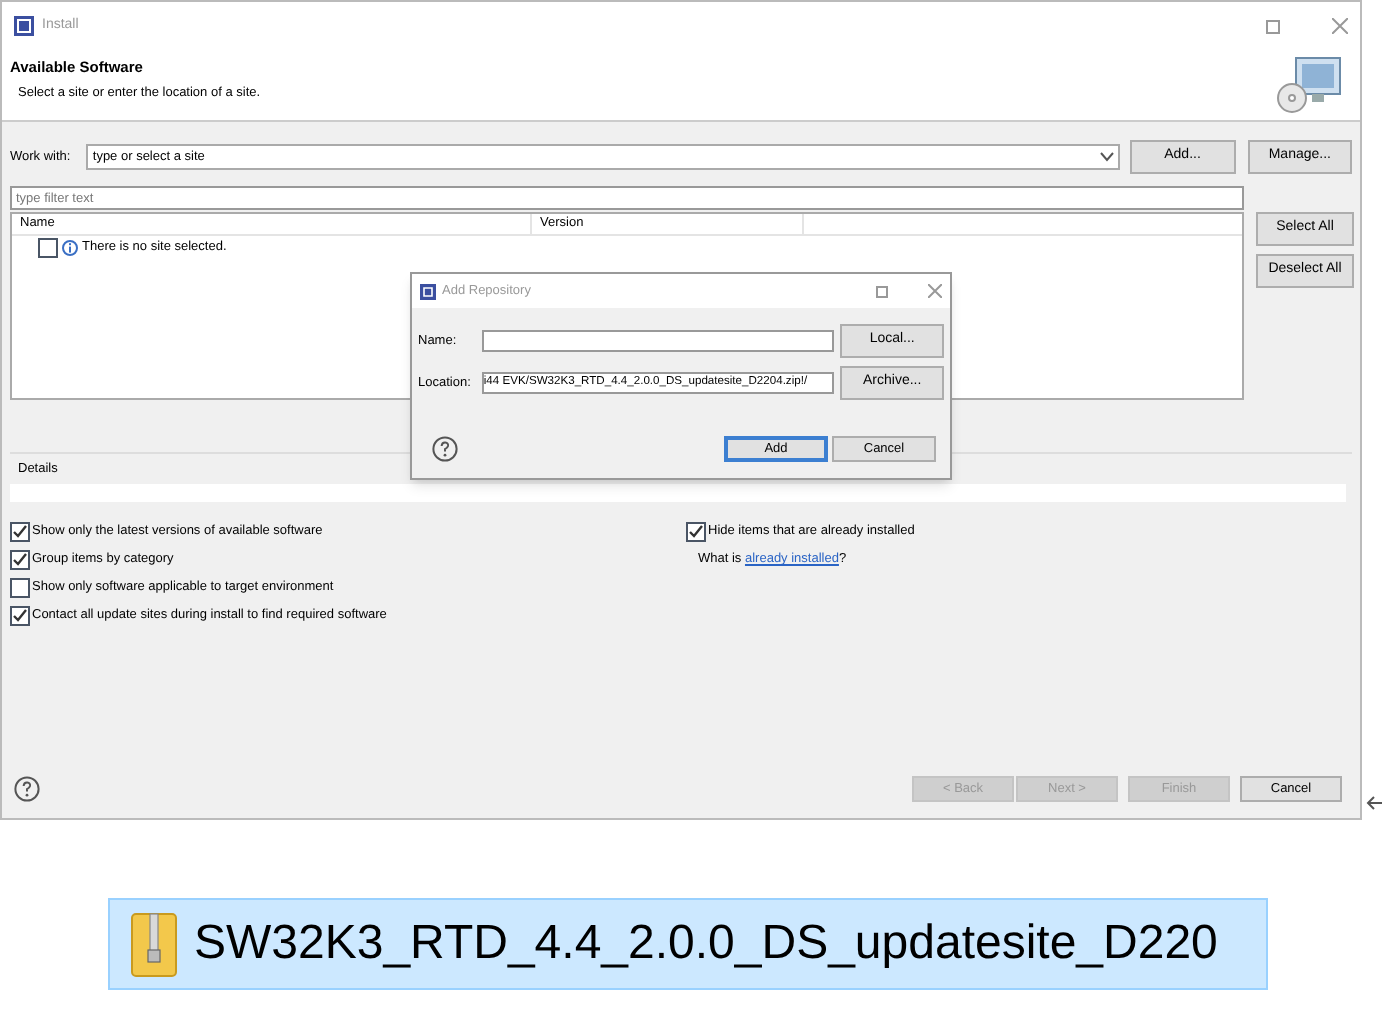 This screenshot has height=1014, width=1384. Describe the element at coordinates (154, 944) in the screenshot. I see `zip-folder-icon` at that location.